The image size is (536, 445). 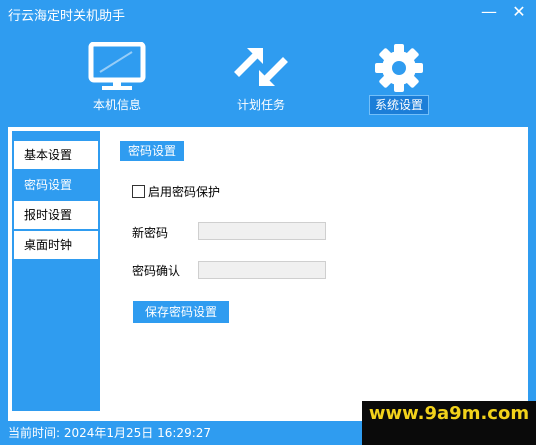 What do you see at coordinates (110, 433) in the screenshot?
I see `status-bar-time: 当前时间: 2024年1月25日 16:29:27` at bounding box center [110, 433].